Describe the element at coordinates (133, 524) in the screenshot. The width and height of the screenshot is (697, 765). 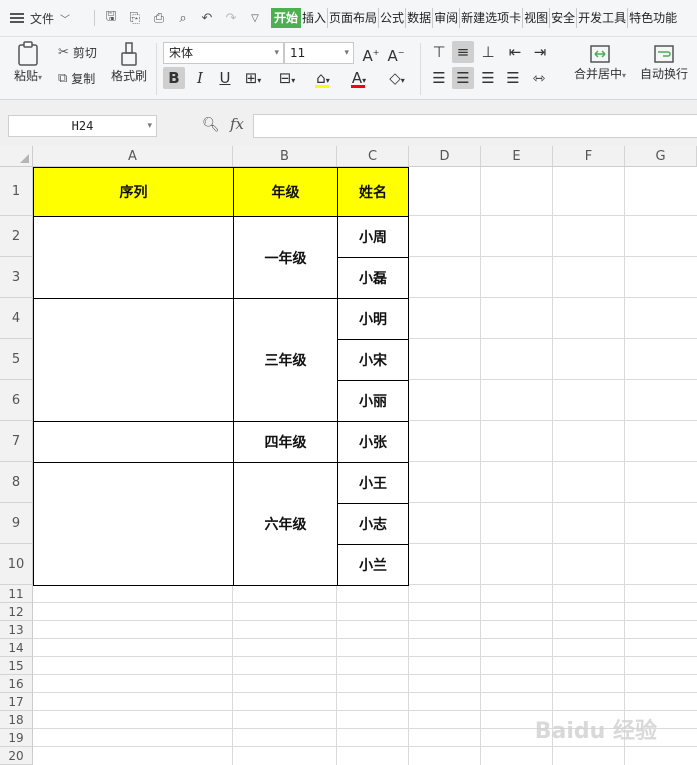
I see `cell-a8-a10` at that location.